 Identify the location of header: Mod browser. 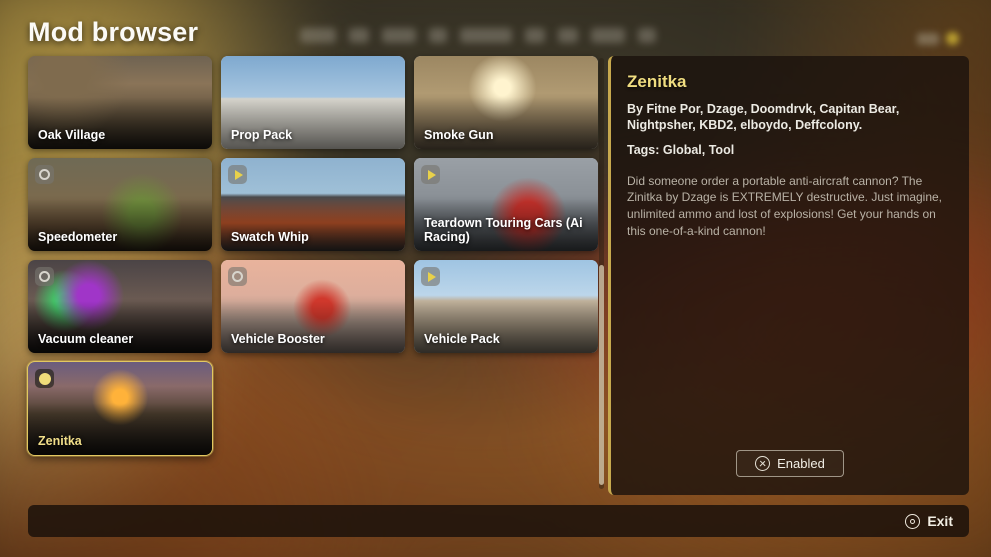
(495, 28).